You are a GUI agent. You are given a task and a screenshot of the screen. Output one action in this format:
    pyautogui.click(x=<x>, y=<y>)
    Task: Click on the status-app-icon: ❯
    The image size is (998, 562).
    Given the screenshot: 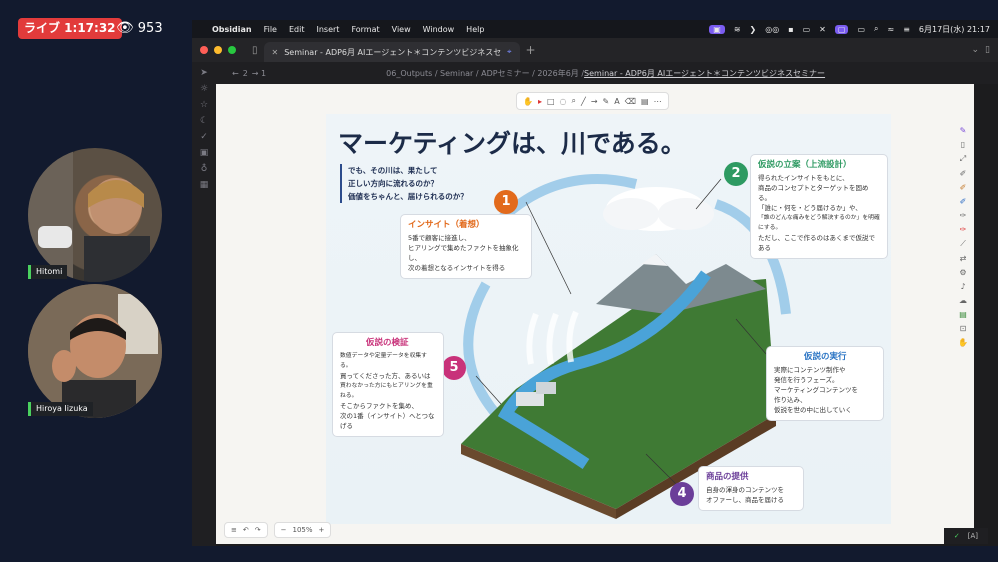 What is the action you would take?
    pyautogui.click(x=753, y=29)
    